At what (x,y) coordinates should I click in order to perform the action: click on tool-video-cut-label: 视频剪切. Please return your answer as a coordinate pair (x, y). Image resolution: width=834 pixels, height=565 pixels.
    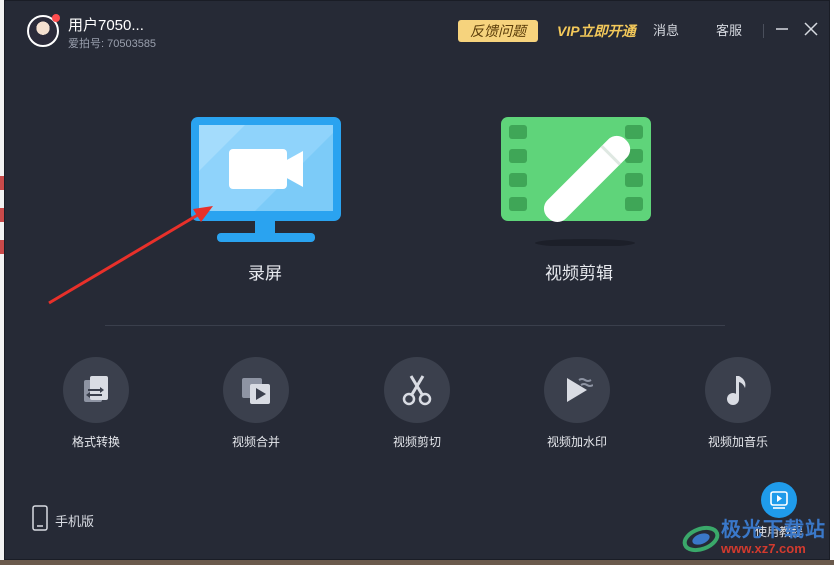
    Looking at the image, I should click on (416, 442).